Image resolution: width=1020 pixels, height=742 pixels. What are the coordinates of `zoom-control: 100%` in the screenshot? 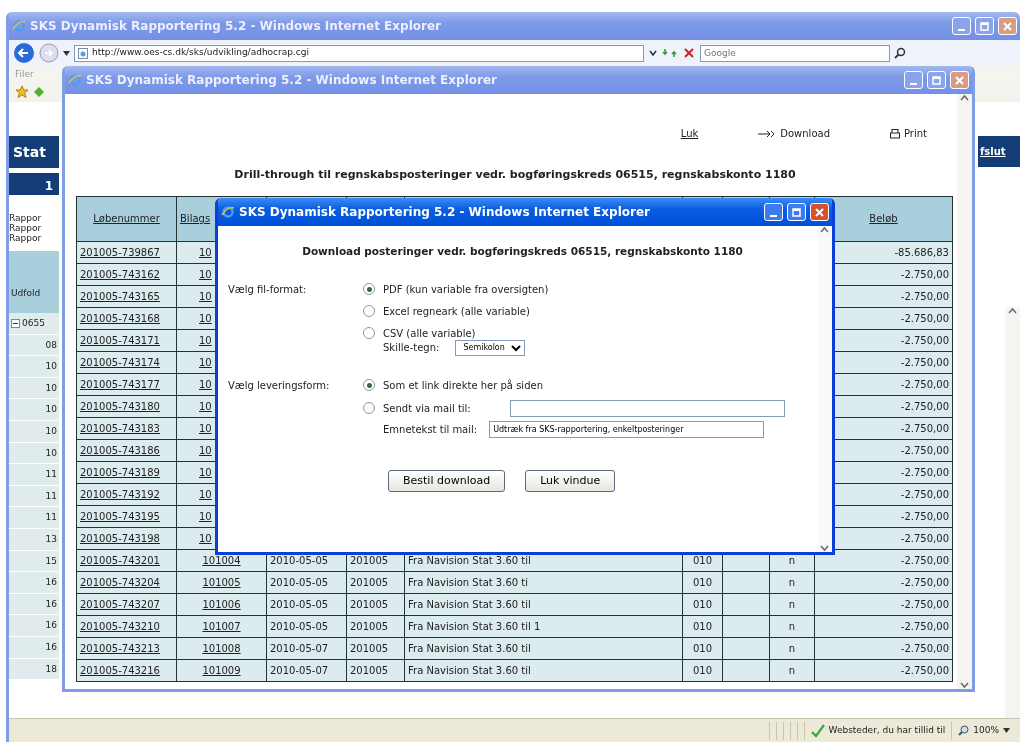 It's located at (984, 730).